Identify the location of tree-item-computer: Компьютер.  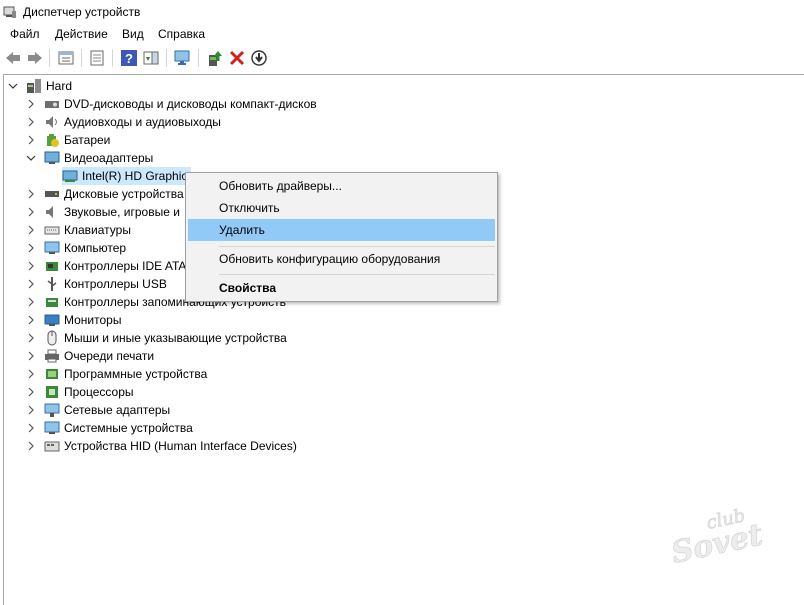
(76, 248).